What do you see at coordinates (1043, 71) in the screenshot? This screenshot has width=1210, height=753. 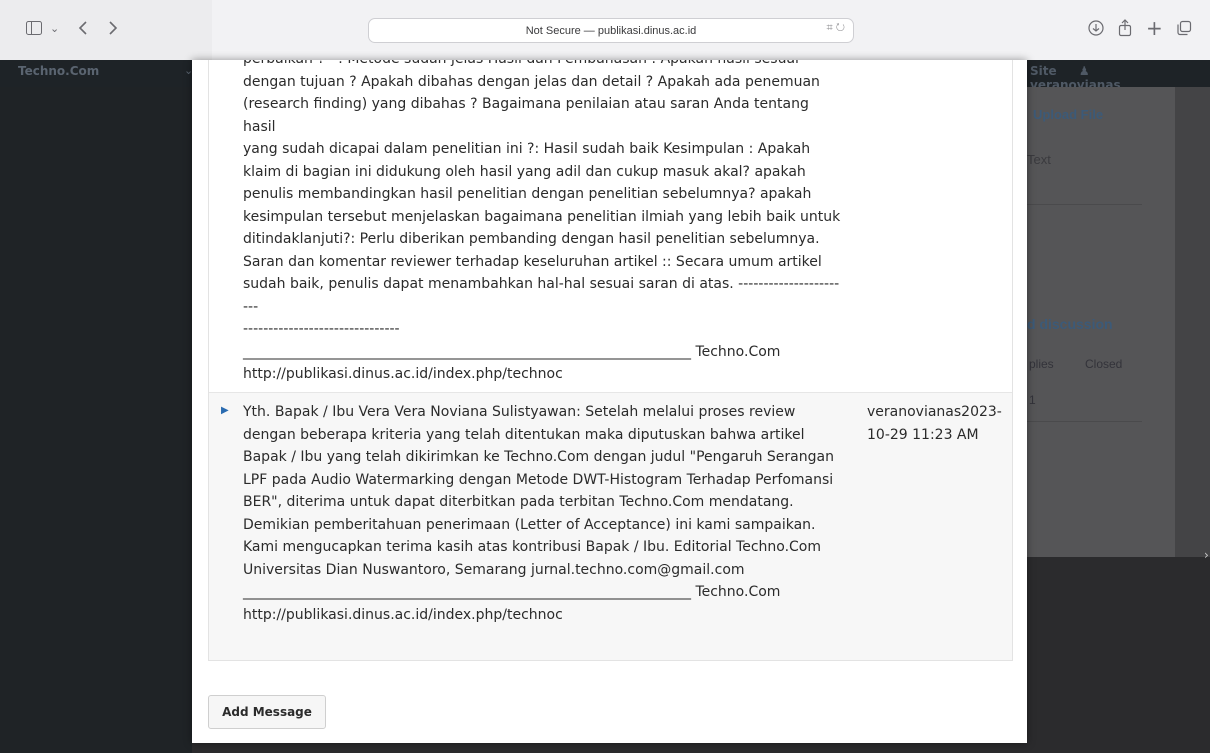 I see `site-link: Site` at bounding box center [1043, 71].